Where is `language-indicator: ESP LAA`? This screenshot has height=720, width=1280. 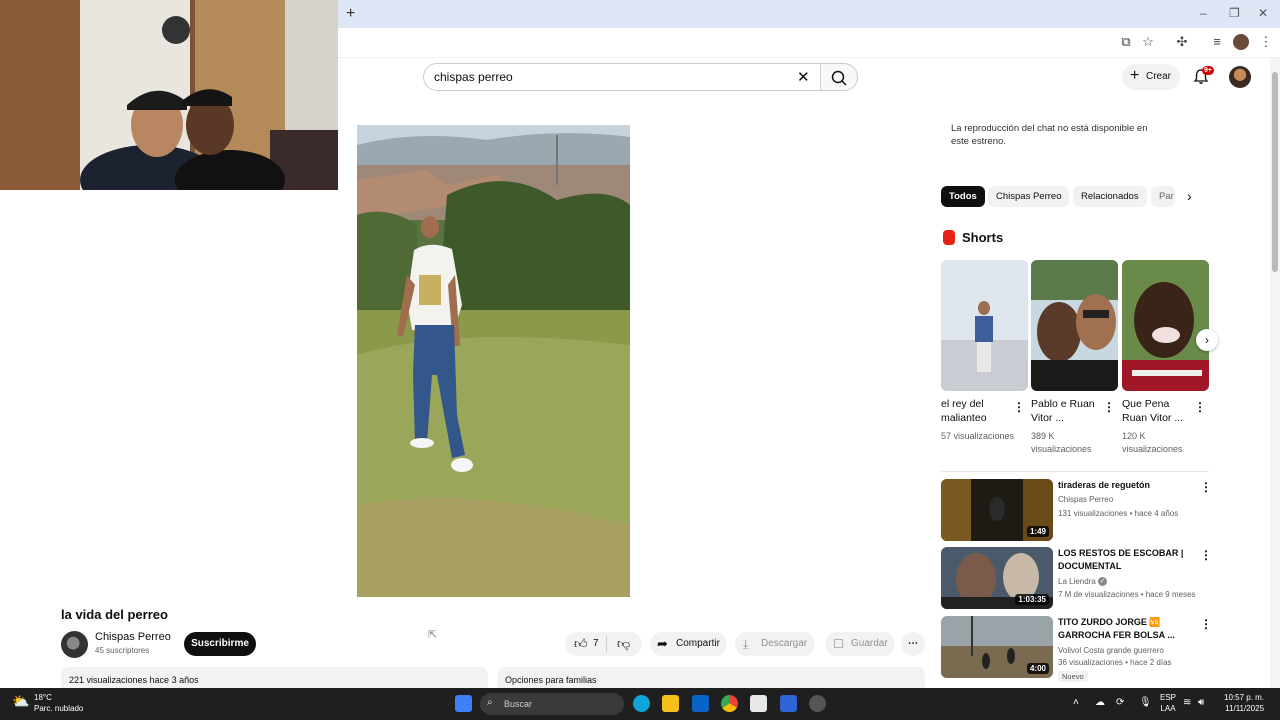 language-indicator: ESP LAA is located at coordinates (1168, 703).